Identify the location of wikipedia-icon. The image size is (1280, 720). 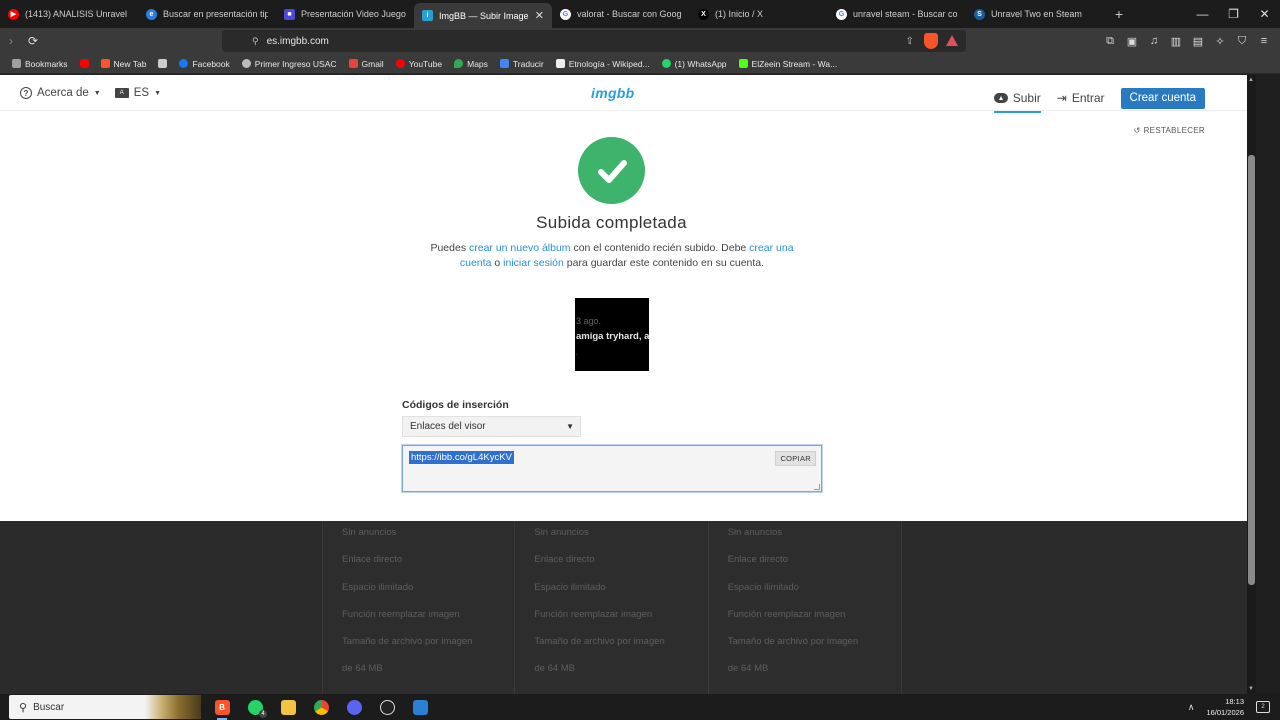
(560, 63).